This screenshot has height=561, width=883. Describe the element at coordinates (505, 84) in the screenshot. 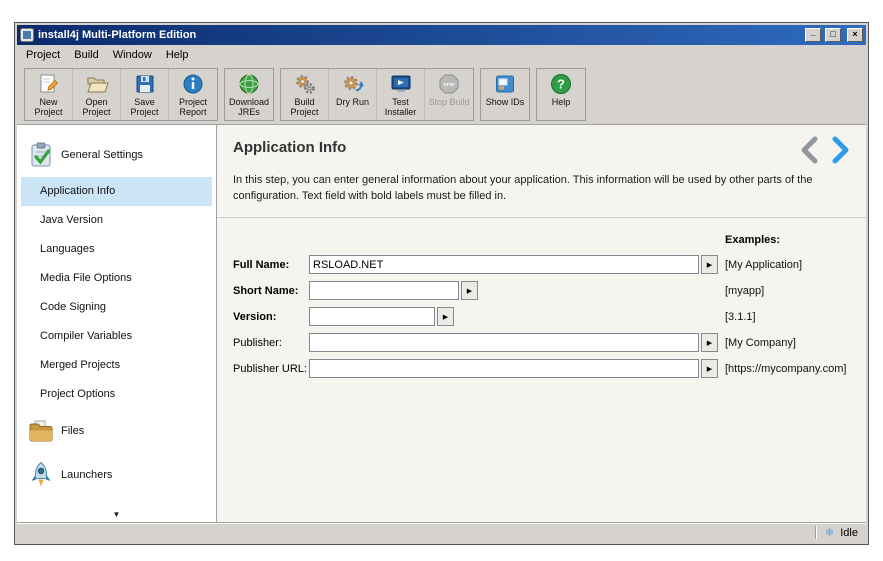

I see `show-ids-icon` at that location.